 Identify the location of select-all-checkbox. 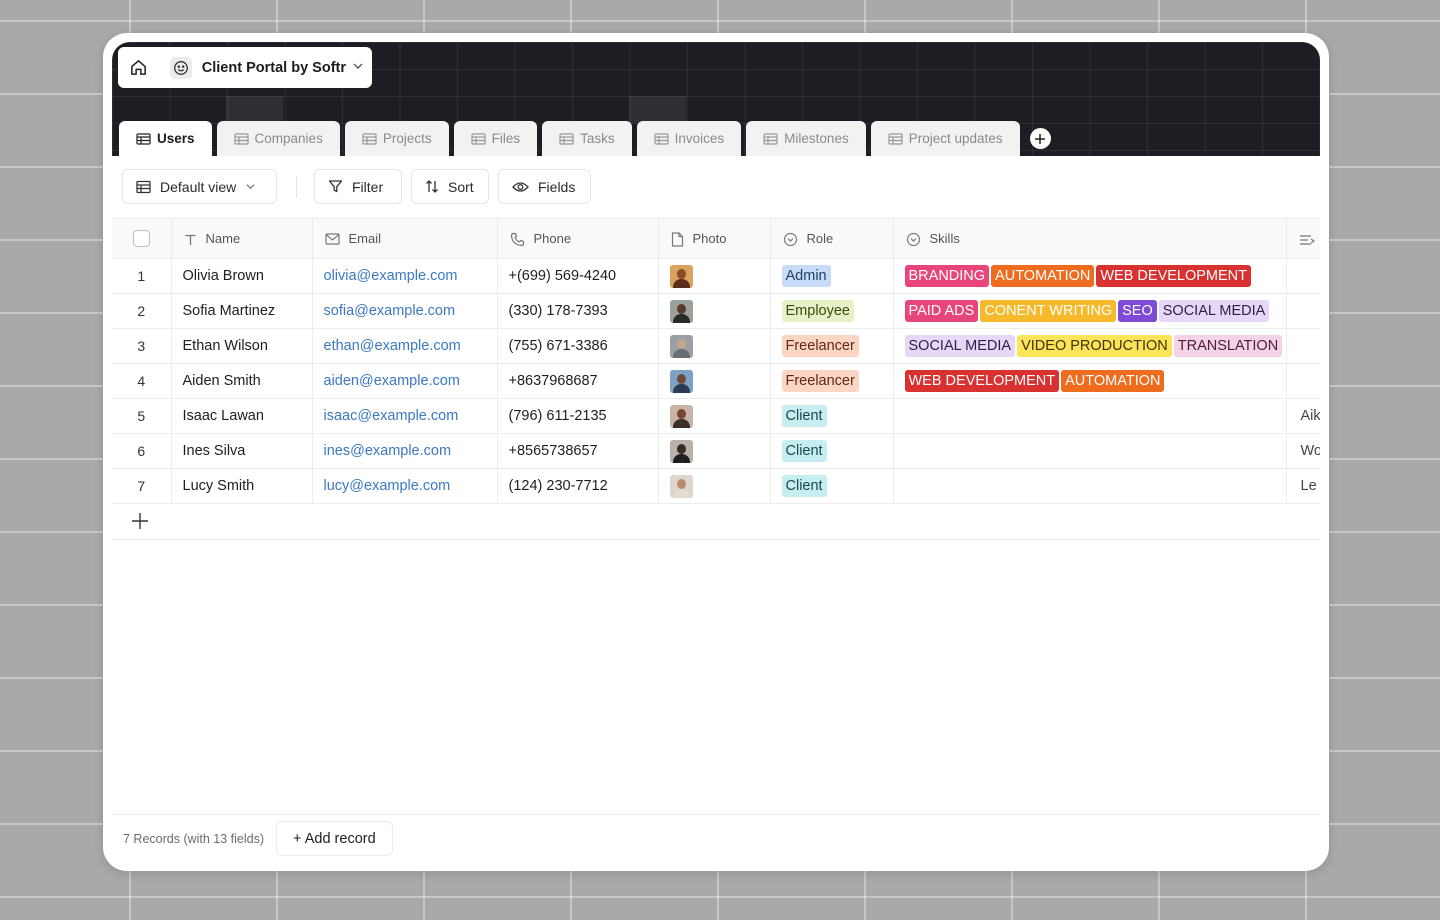
(141, 239).